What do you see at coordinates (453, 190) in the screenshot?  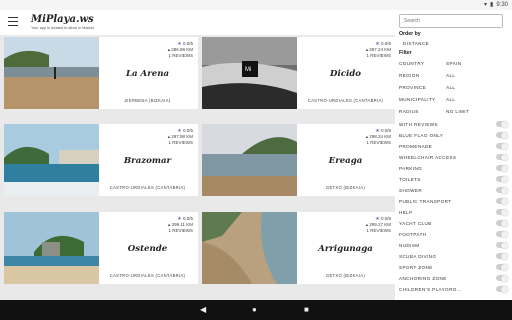 I see `toggle-row: SHOWER` at bounding box center [453, 190].